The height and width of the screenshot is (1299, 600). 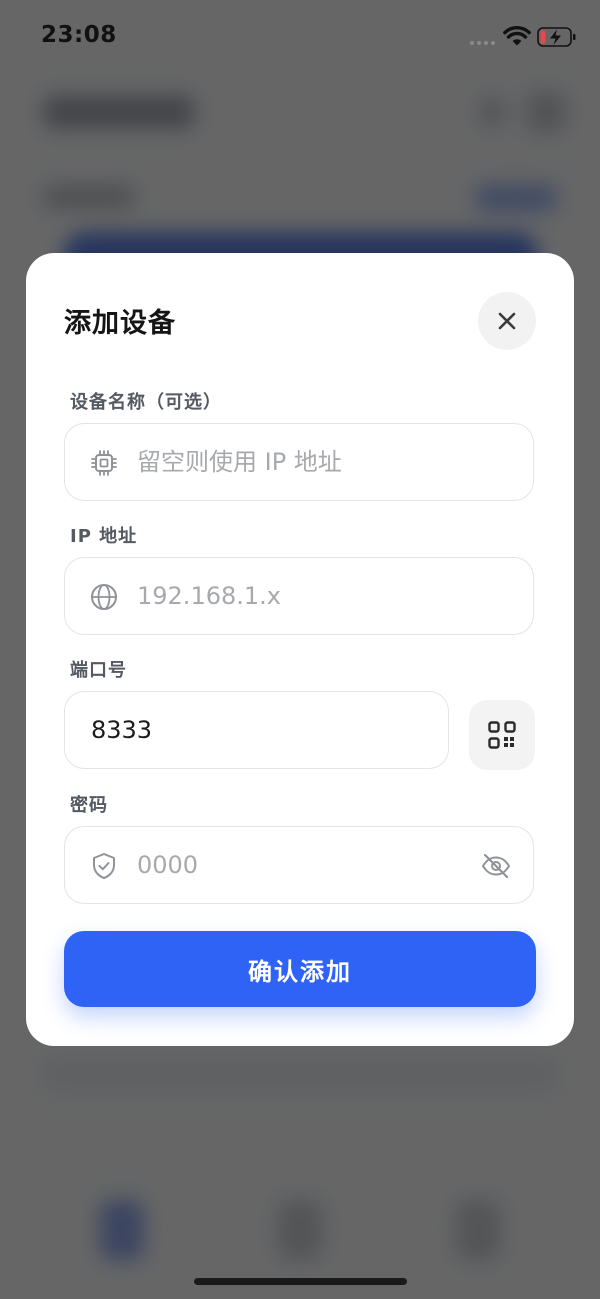 I want to click on close-icon, so click(x=507, y=321).